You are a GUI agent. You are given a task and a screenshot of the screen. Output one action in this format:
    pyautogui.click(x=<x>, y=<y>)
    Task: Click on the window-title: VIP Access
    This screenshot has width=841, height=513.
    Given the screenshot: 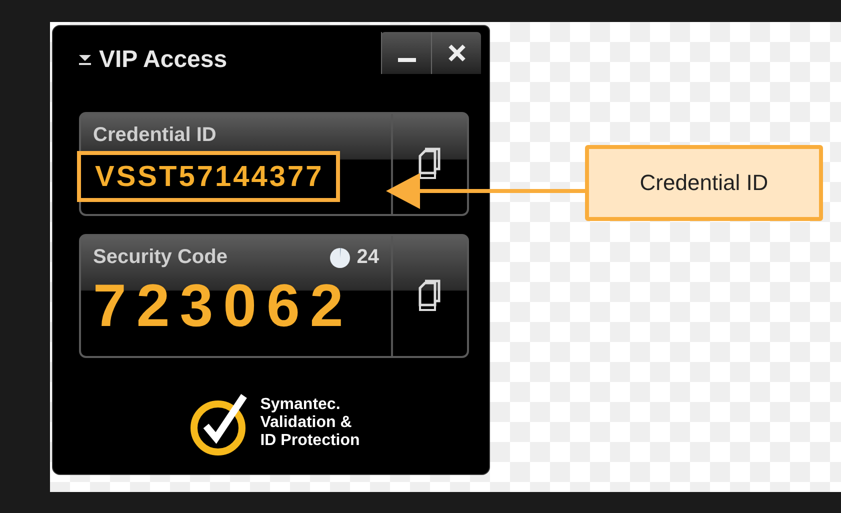 What is the action you would take?
    pyautogui.click(x=163, y=60)
    